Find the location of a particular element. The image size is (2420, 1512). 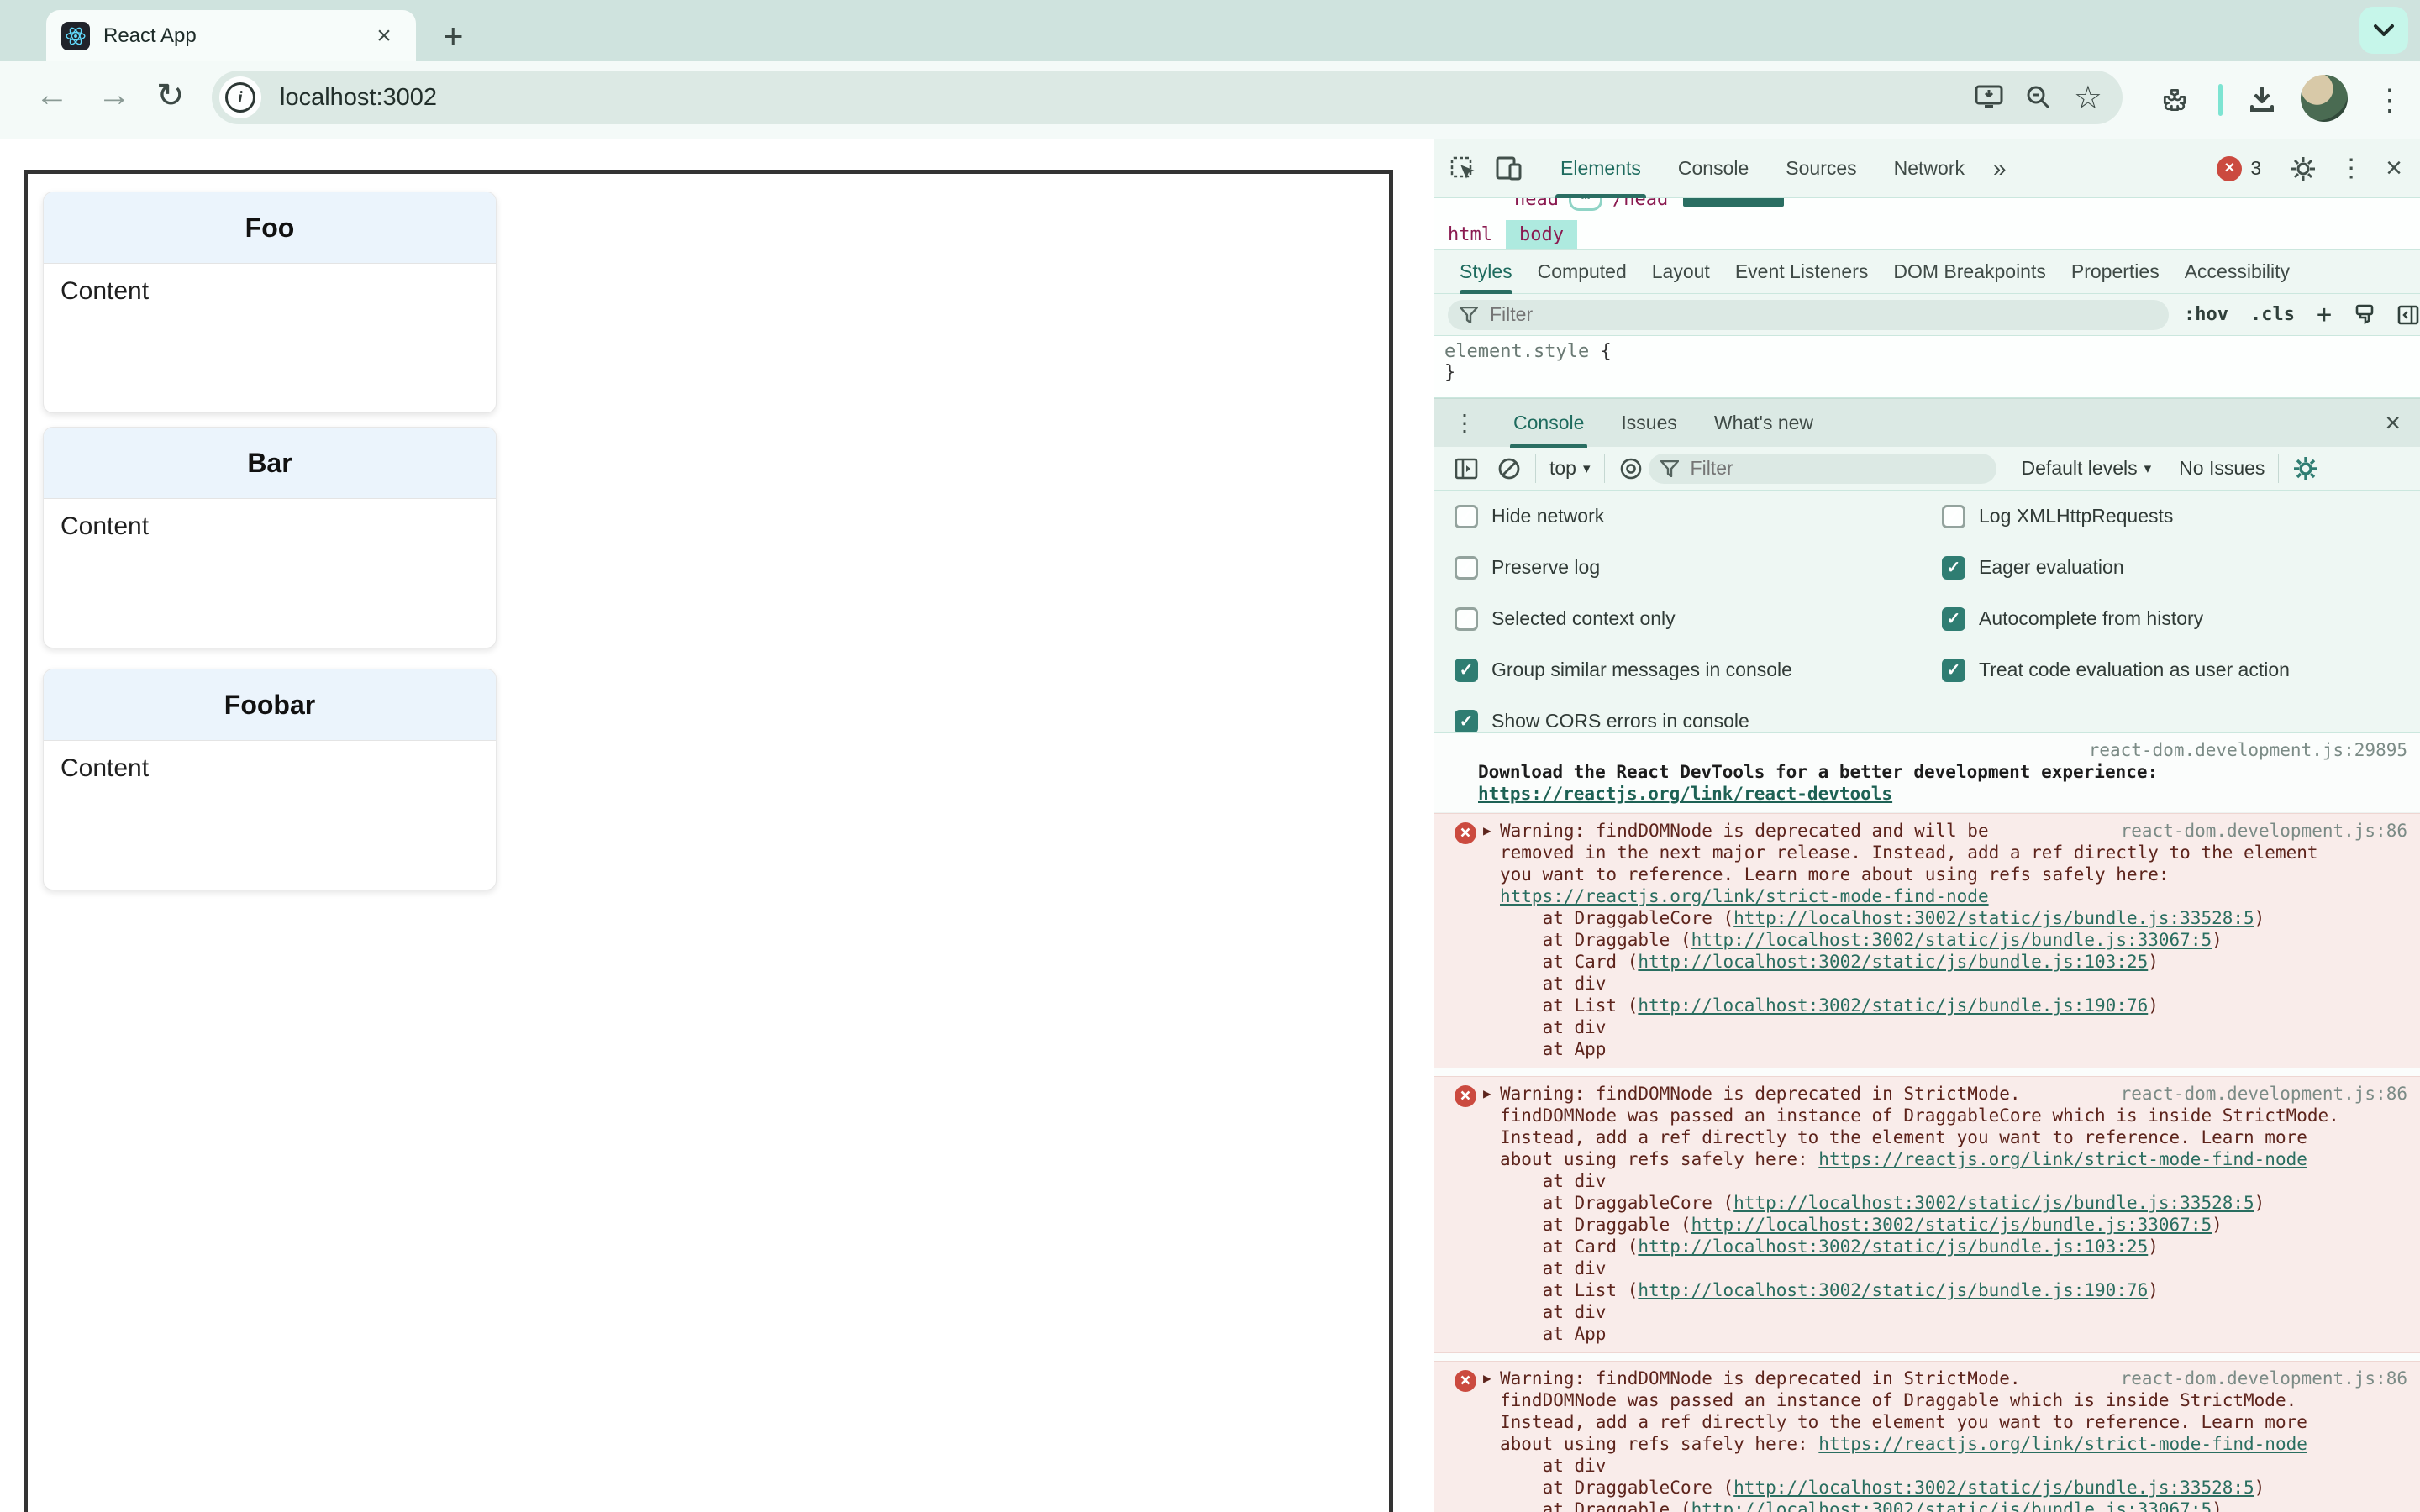

styles-filter-input is located at coordinates (1822, 314).